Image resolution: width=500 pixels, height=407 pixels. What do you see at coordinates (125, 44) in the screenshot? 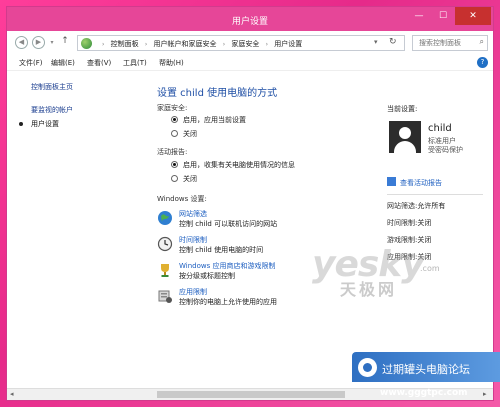
I see `breadcrumb-item-control-panel: 控制面板` at bounding box center [125, 44].